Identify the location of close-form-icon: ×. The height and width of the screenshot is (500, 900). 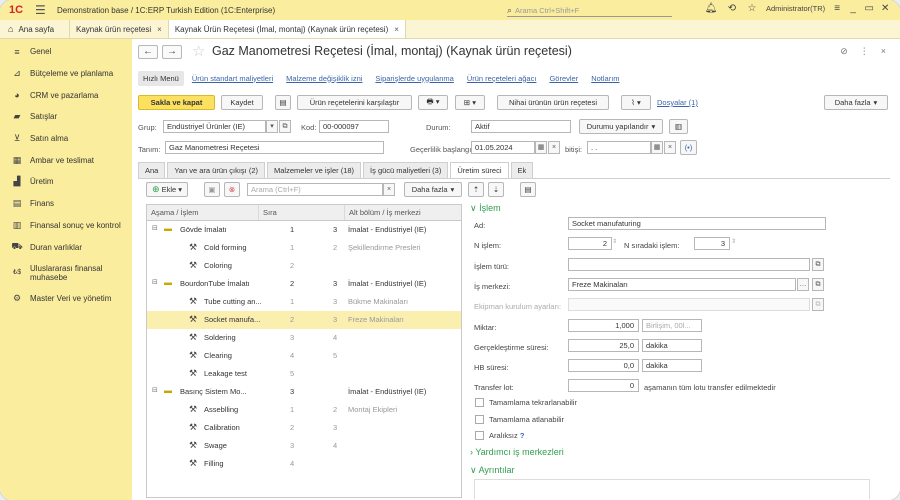
(883, 51).